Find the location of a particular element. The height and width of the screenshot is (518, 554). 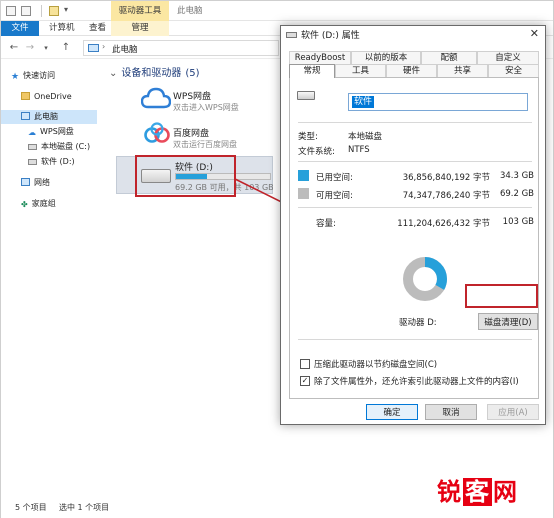

free-space-label: 可用空间: is located at coordinates (334, 196).